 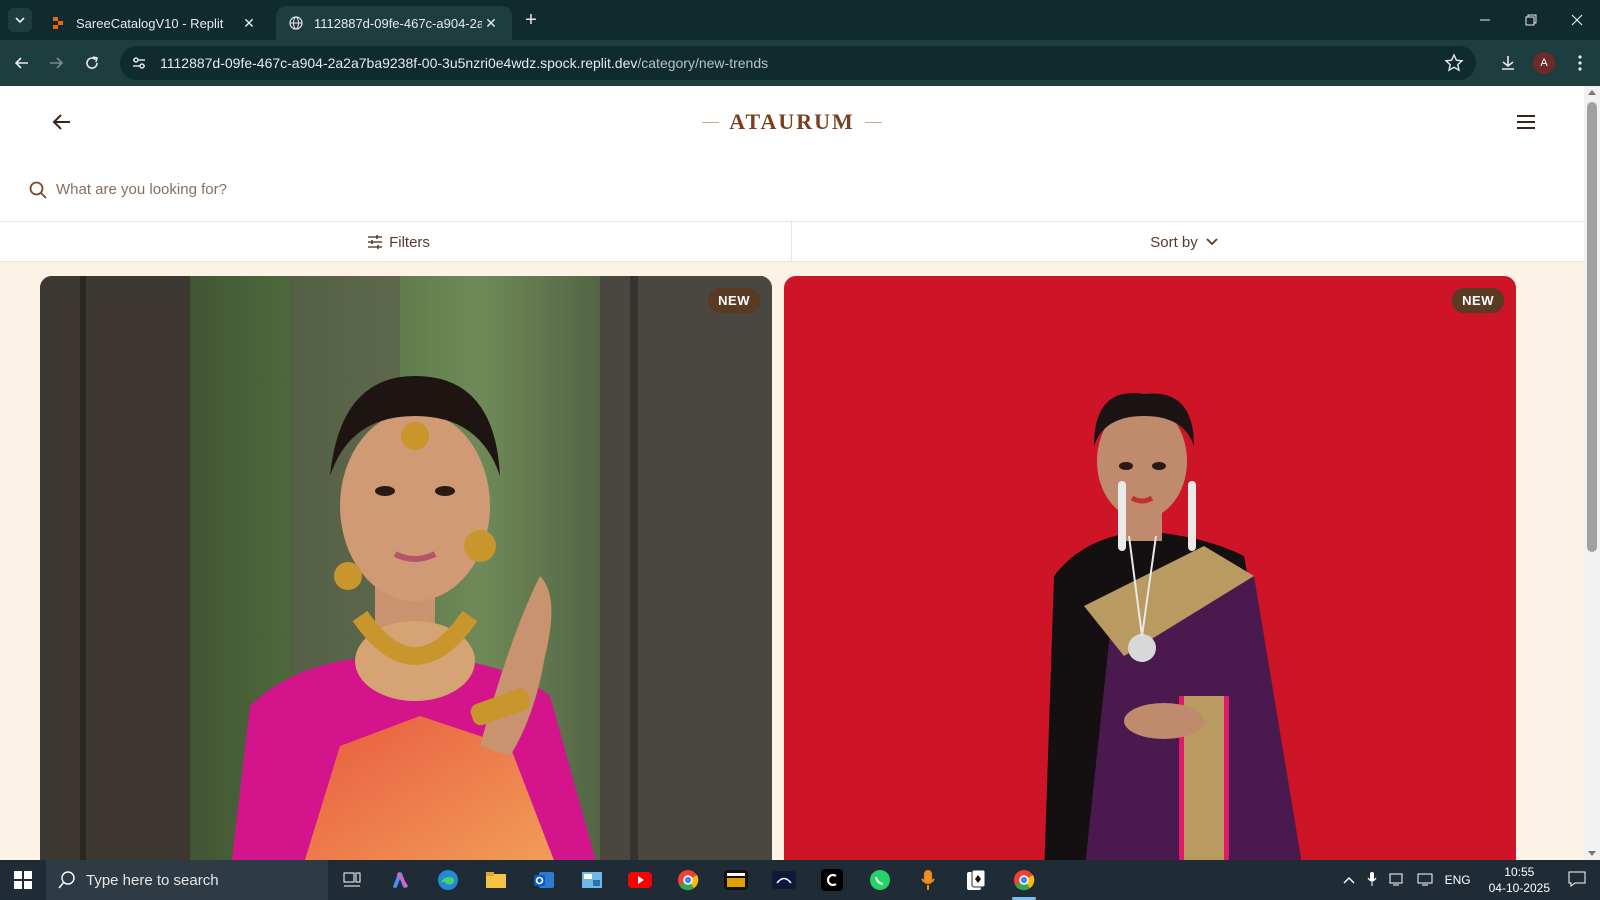 I want to click on replit-icon, so click(x=58, y=23).